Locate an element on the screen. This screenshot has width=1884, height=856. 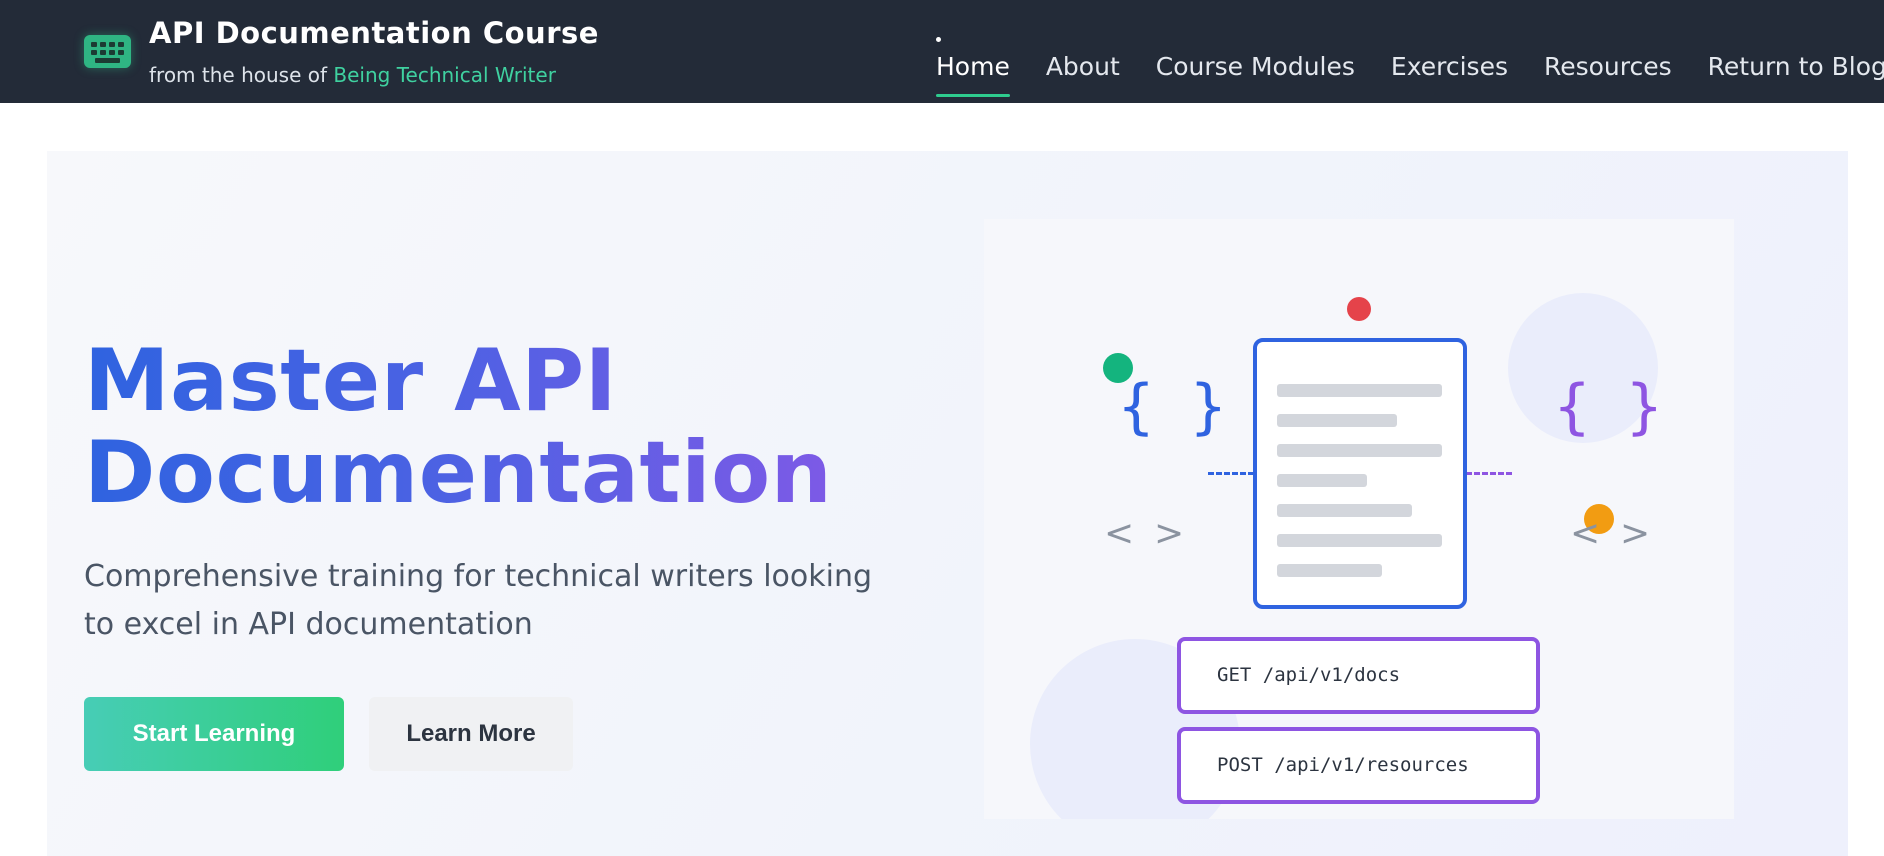
nav-indicator-dot is located at coordinates (938, 39).